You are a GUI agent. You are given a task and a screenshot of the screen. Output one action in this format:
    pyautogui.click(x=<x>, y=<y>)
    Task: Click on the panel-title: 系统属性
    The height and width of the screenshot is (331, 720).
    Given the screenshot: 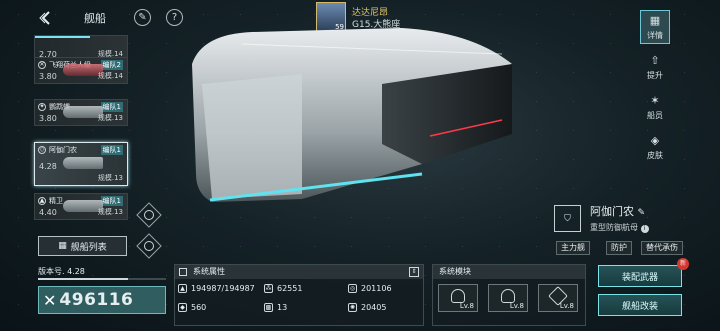 What is the action you would take?
    pyautogui.click(x=209, y=271)
    